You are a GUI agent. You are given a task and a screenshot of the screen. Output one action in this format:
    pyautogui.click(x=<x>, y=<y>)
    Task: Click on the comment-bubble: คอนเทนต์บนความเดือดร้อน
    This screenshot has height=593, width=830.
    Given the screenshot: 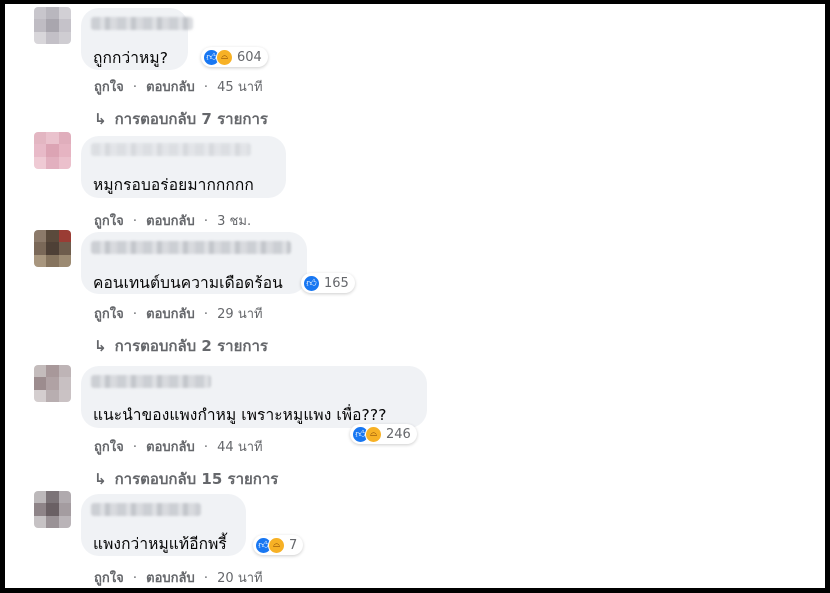 What is the action you would take?
    pyautogui.click(x=194, y=263)
    